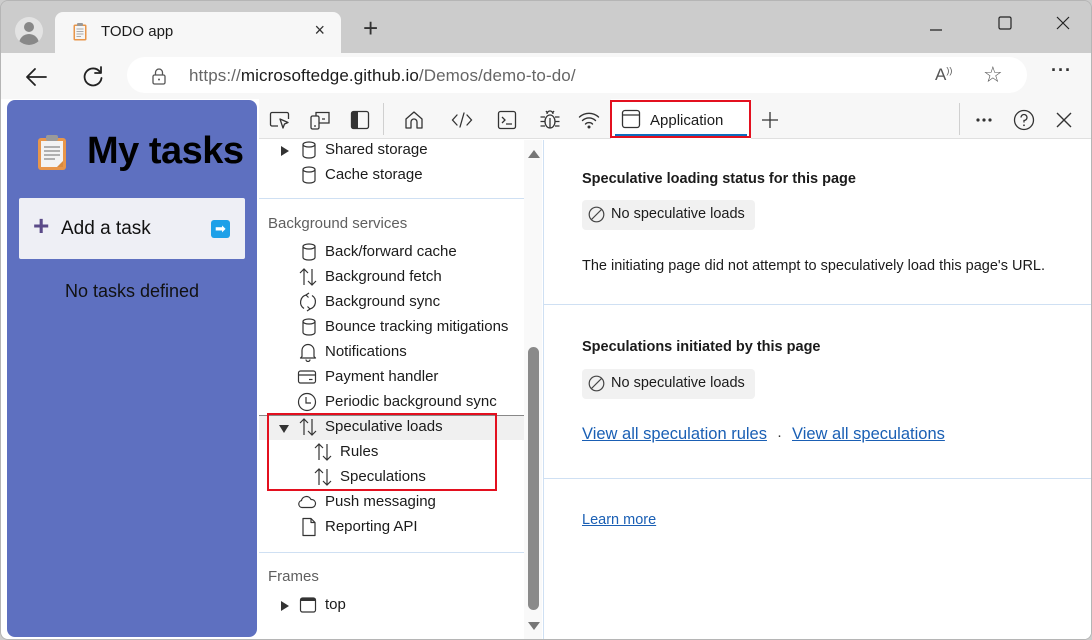 The width and height of the screenshot is (1092, 640). I want to click on sidebar-scrollbar, so click(533, 389).